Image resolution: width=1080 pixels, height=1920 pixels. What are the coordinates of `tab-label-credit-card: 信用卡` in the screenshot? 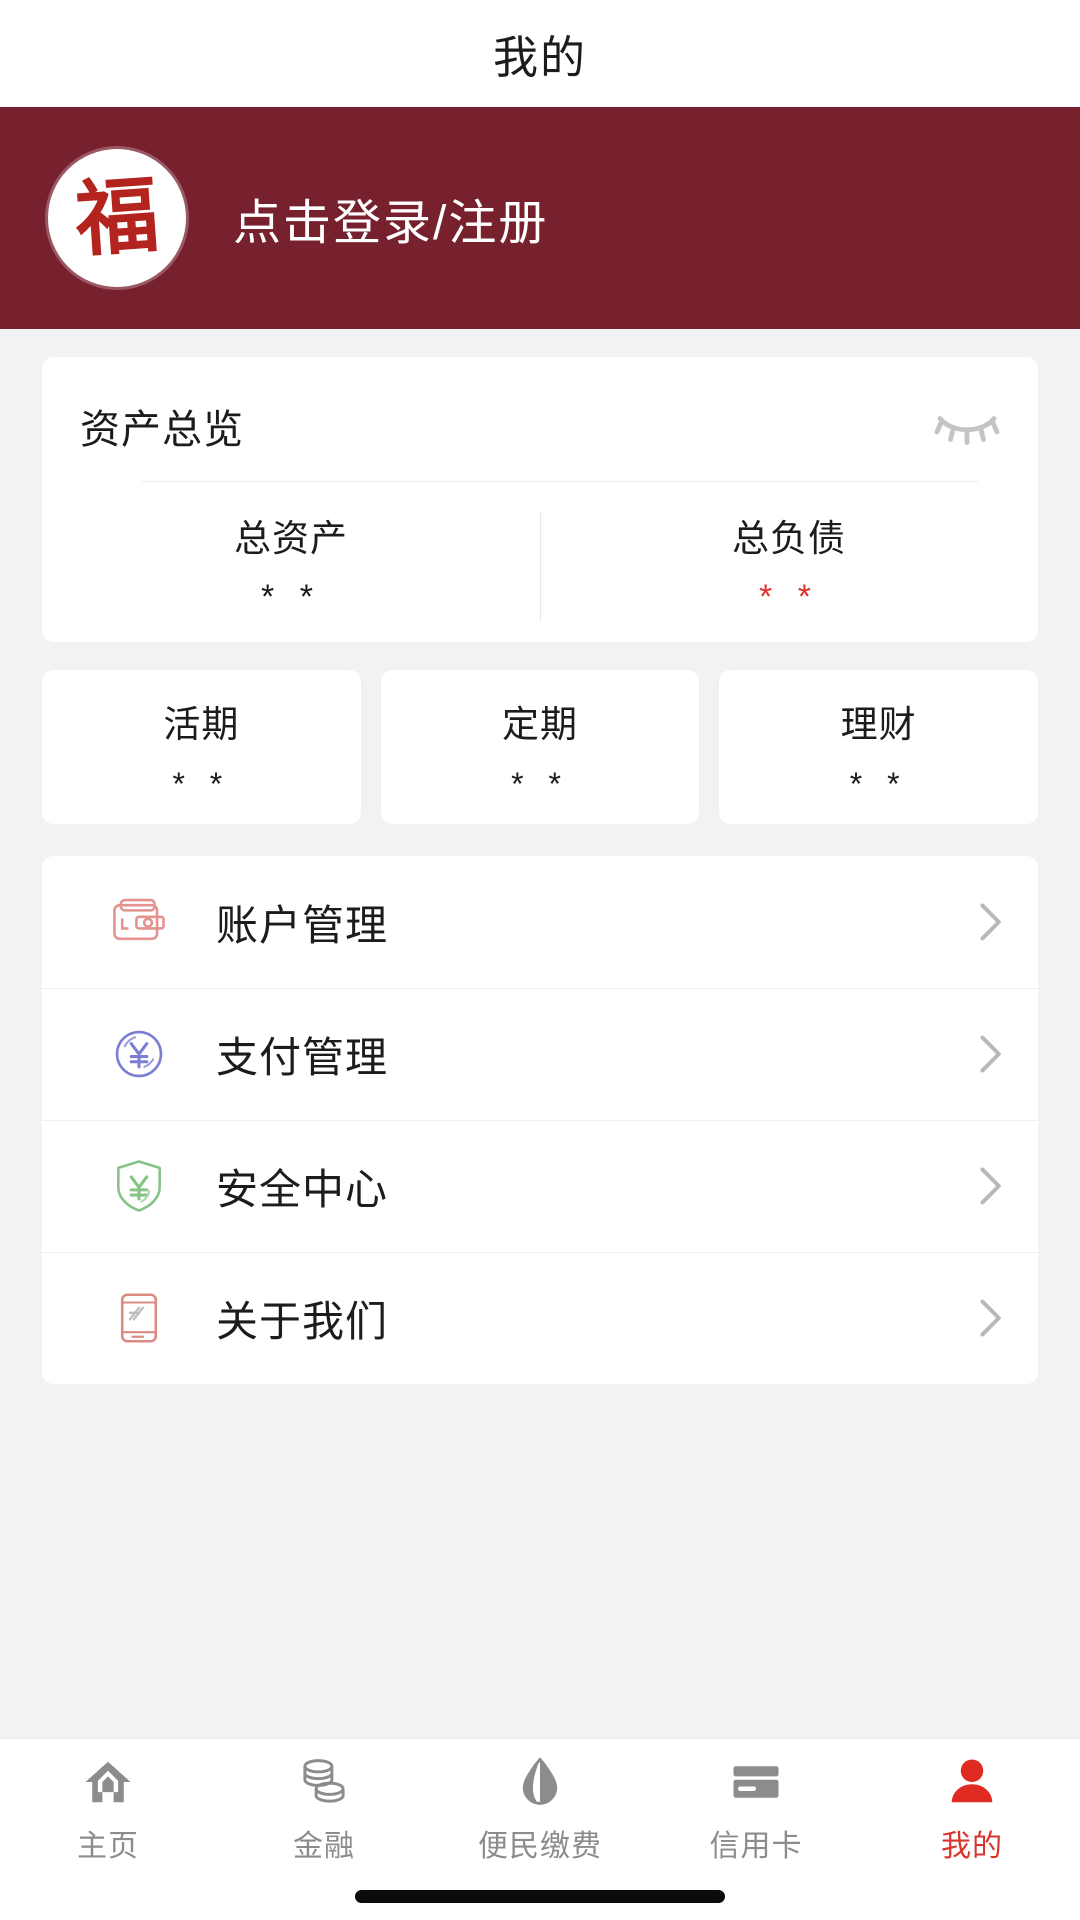 It's located at (756, 1846).